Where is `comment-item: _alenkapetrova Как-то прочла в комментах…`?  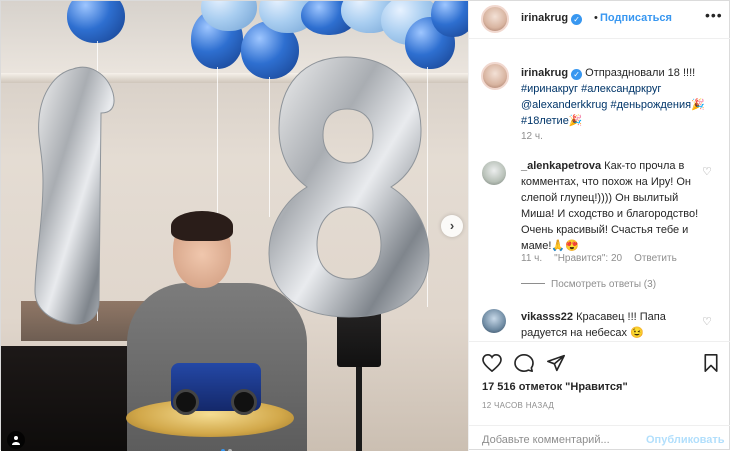 comment-item: _alenkapetrova Как-то прочла в комментах… is located at coordinates (611, 206).